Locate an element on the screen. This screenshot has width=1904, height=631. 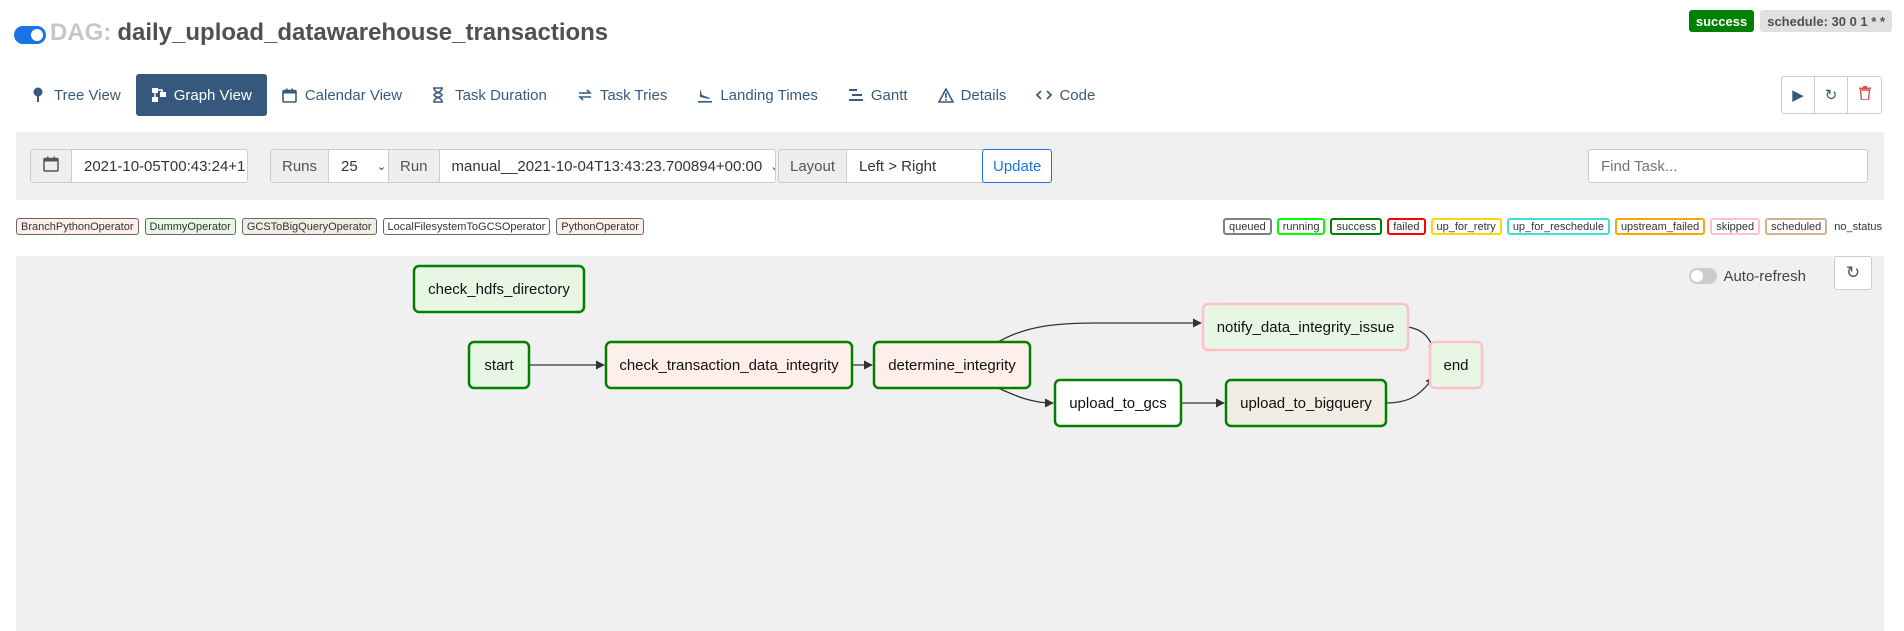
legend-state-no-status: no_status is located at coordinates (1857, 226).